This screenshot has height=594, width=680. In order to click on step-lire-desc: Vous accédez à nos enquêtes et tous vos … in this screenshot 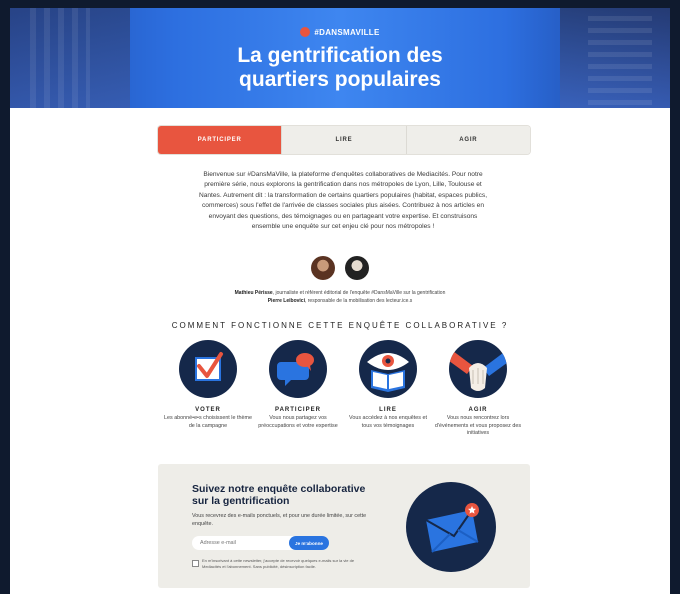, I will do `click(388, 422)`.